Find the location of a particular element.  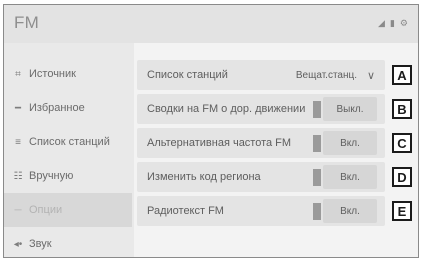

region-code-toggle: Вкл. is located at coordinates (350, 177).